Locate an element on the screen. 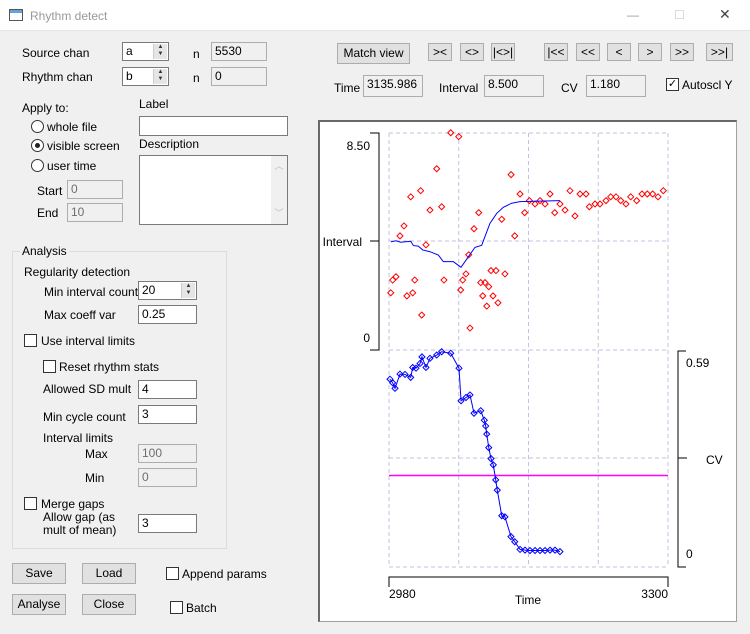 The height and width of the screenshot is (634, 750). cv-ytick-bottom: 0 is located at coordinates (689, 554).